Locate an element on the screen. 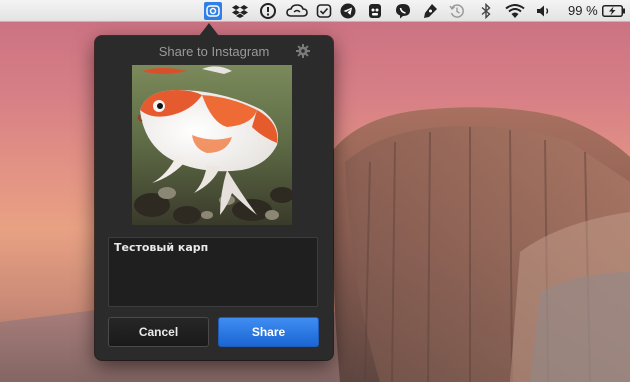 This screenshot has width=630, height=382. popover-arrow is located at coordinates (209, 29).